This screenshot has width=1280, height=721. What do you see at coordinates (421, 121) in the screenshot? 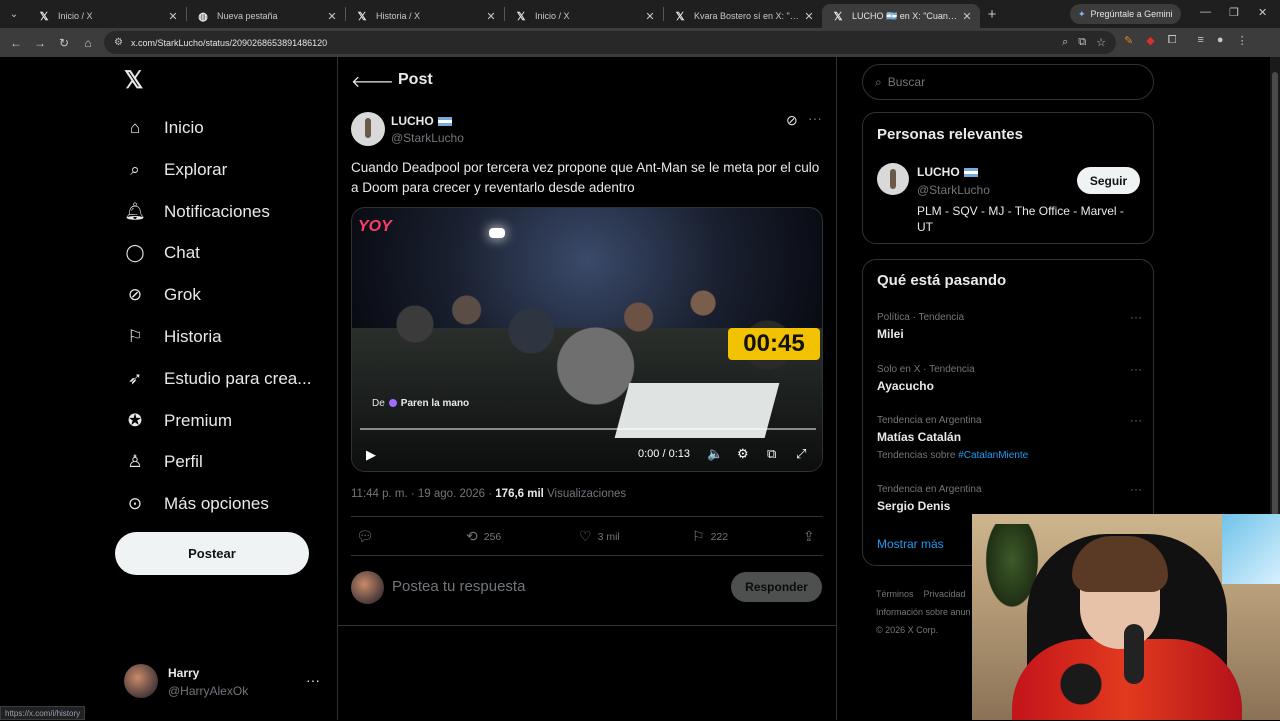
I see `author-name: LUCHO` at bounding box center [421, 121].